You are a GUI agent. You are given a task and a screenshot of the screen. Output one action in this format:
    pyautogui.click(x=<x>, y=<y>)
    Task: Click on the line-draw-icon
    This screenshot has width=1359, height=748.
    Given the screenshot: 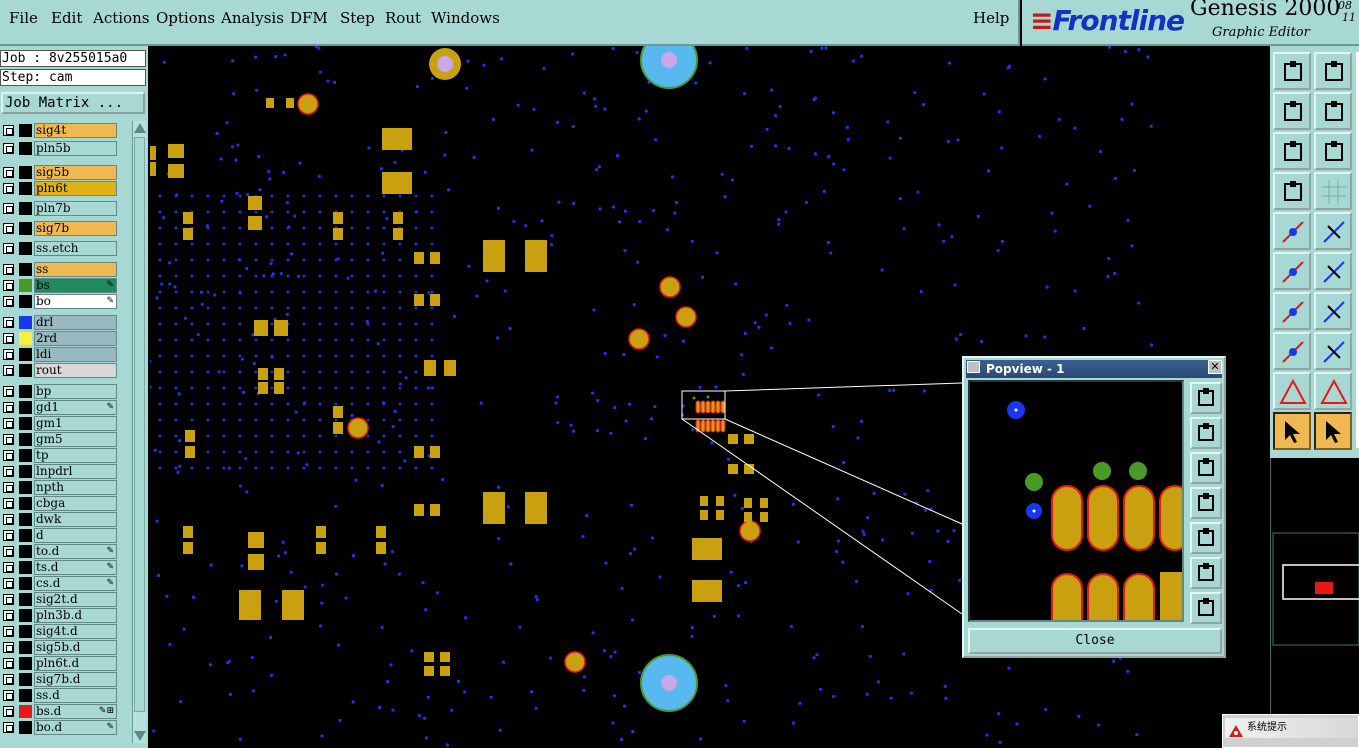 What is the action you would take?
    pyautogui.click(x=1333, y=231)
    